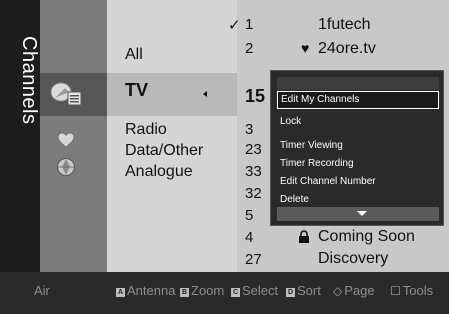 This screenshot has width=449, height=314. Describe the element at coordinates (344, 25) in the screenshot. I see `channel-name: 1futech` at that location.